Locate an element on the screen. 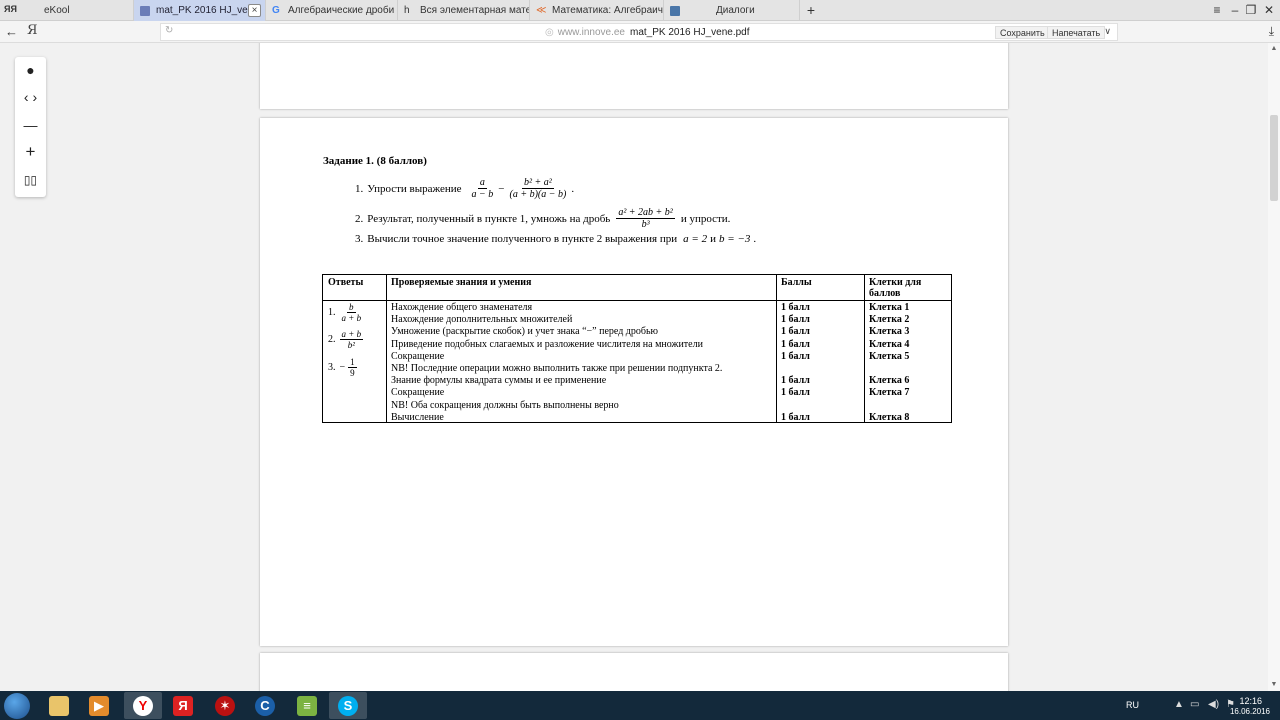 The width and height of the screenshot is (1280, 720). scroll-down-icon: ▼ is located at coordinates (1274, 685).